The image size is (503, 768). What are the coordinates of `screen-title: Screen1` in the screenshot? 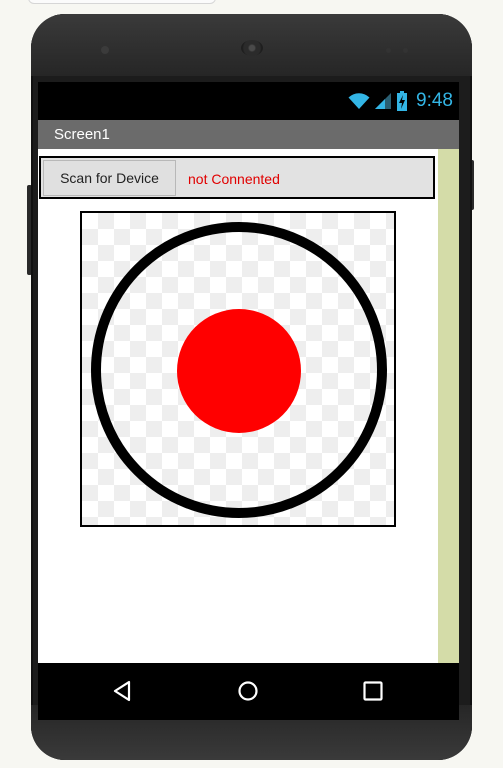 It's located at (82, 134).